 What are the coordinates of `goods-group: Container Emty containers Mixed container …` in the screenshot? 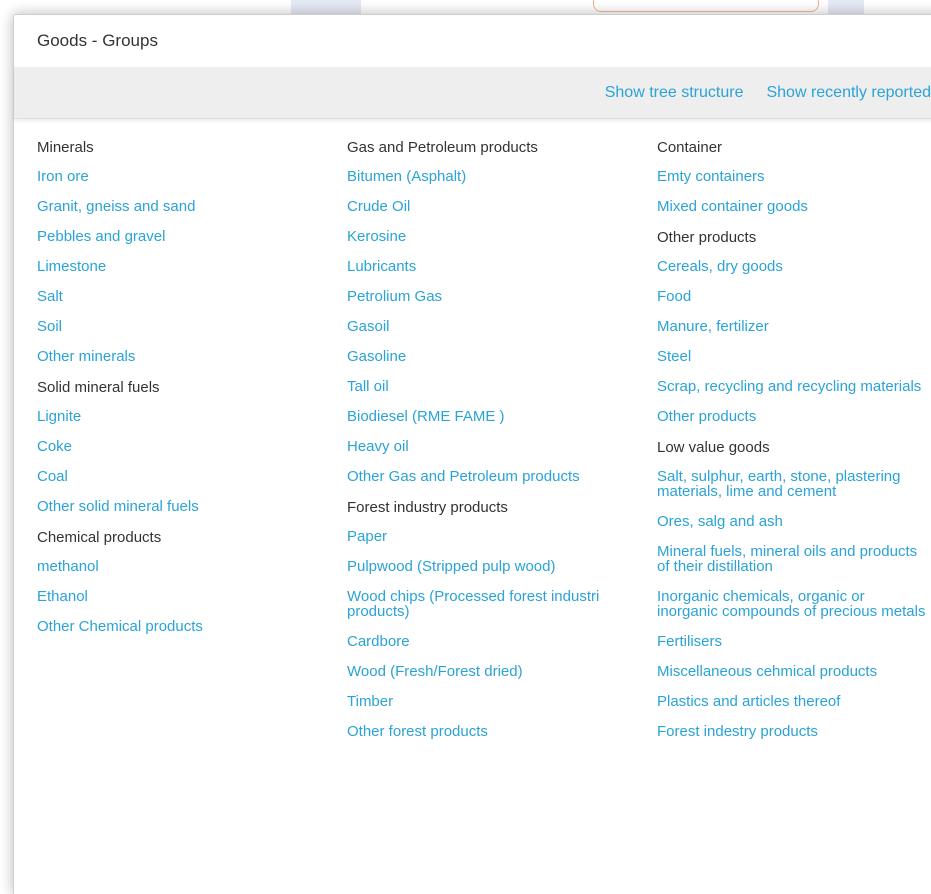 It's located at (792, 176).